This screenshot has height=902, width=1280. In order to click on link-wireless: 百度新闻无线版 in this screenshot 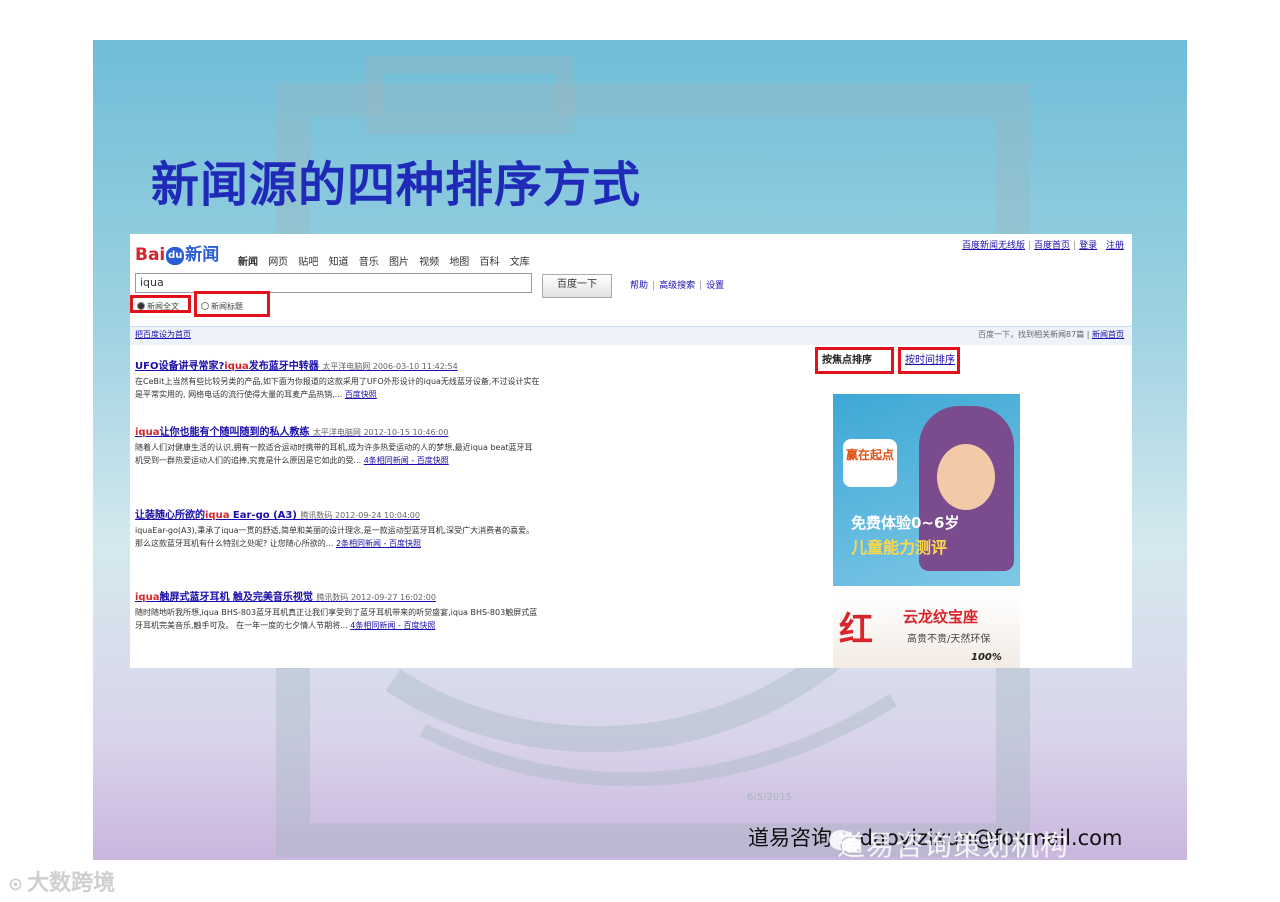, I will do `click(993, 246)`.